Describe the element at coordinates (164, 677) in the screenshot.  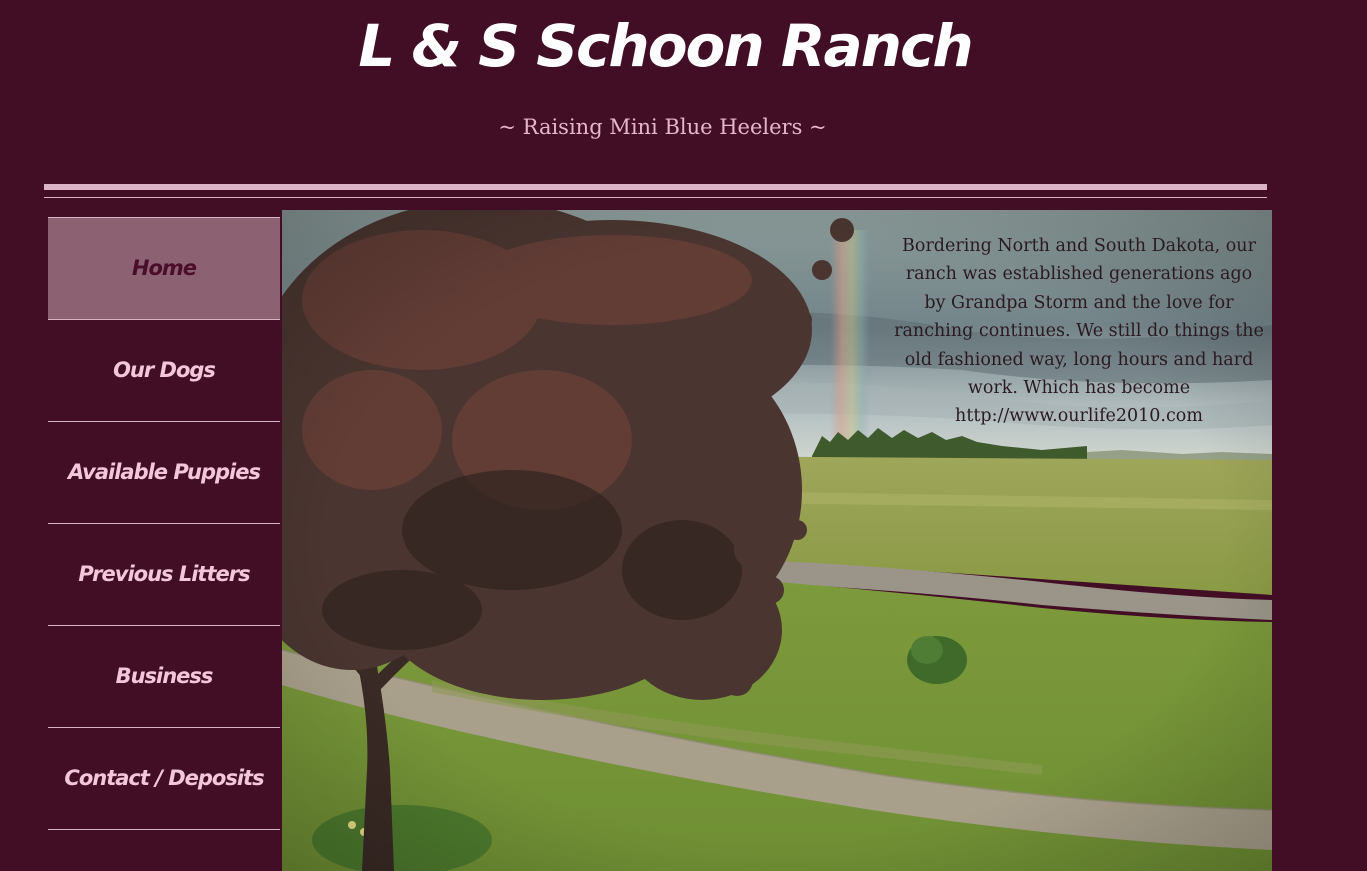
I see `nav-item-business: Business` at that location.